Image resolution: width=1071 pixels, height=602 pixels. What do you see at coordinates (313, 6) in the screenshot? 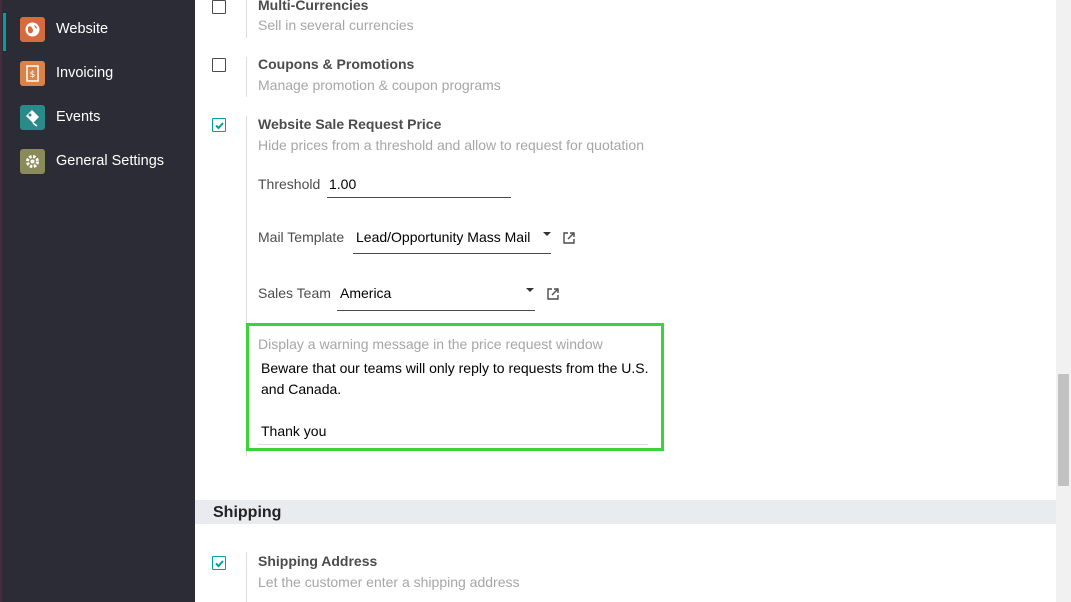
I see `multi-currencies-title: Multi-Currencies` at bounding box center [313, 6].